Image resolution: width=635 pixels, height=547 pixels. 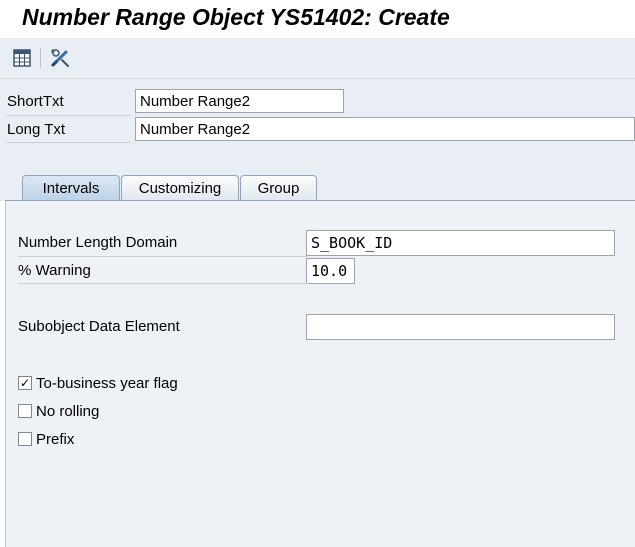 I want to click on to-business-year-flag-checkbox: ✓, so click(x=25, y=383).